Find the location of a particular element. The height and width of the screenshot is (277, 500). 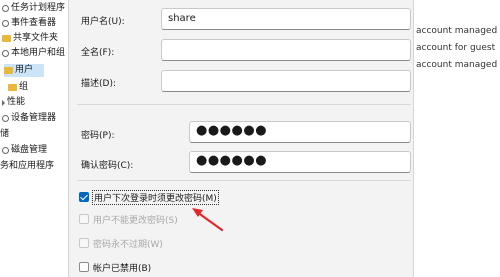

confirm-password-field: ●●●●●● is located at coordinates (300, 162).